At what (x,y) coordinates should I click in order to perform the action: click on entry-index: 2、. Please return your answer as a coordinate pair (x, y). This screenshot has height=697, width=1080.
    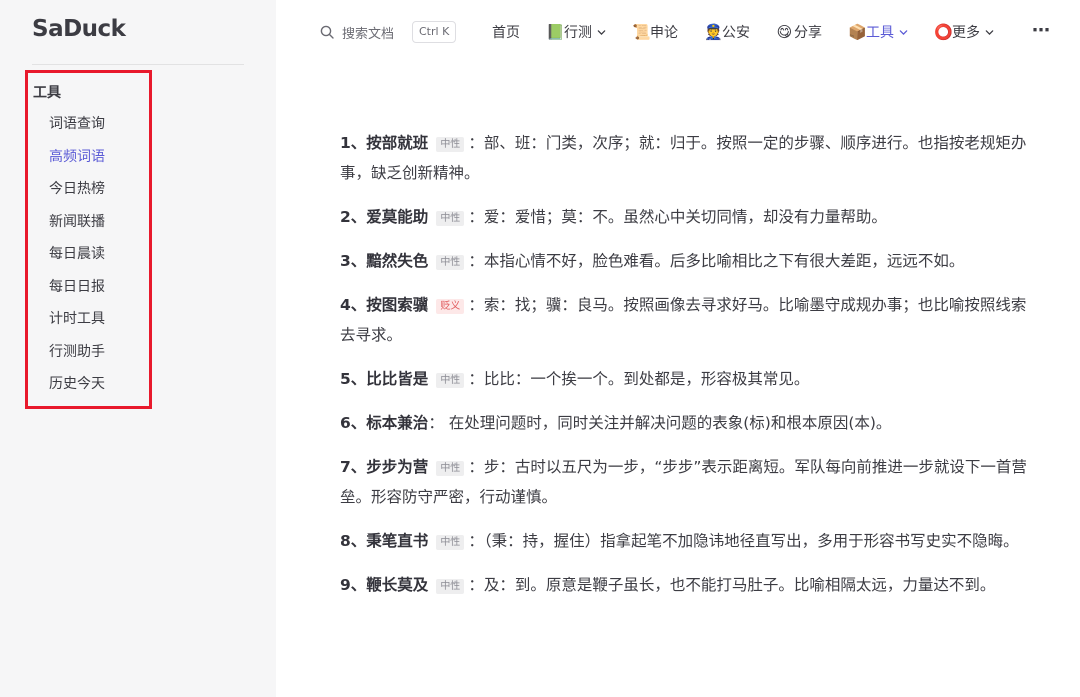
    Looking at the image, I should click on (353, 217).